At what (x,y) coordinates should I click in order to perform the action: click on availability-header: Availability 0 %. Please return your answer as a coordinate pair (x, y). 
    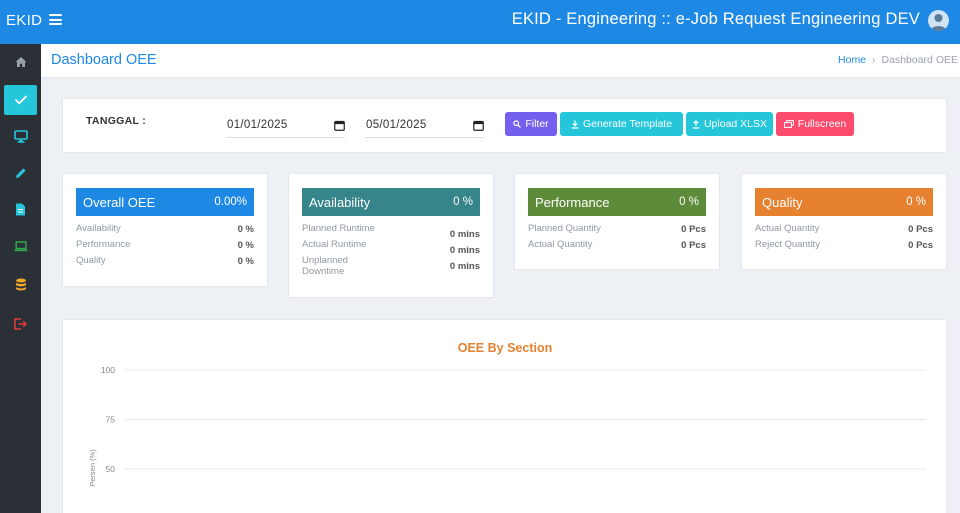
    Looking at the image, I should click on (391, 202).